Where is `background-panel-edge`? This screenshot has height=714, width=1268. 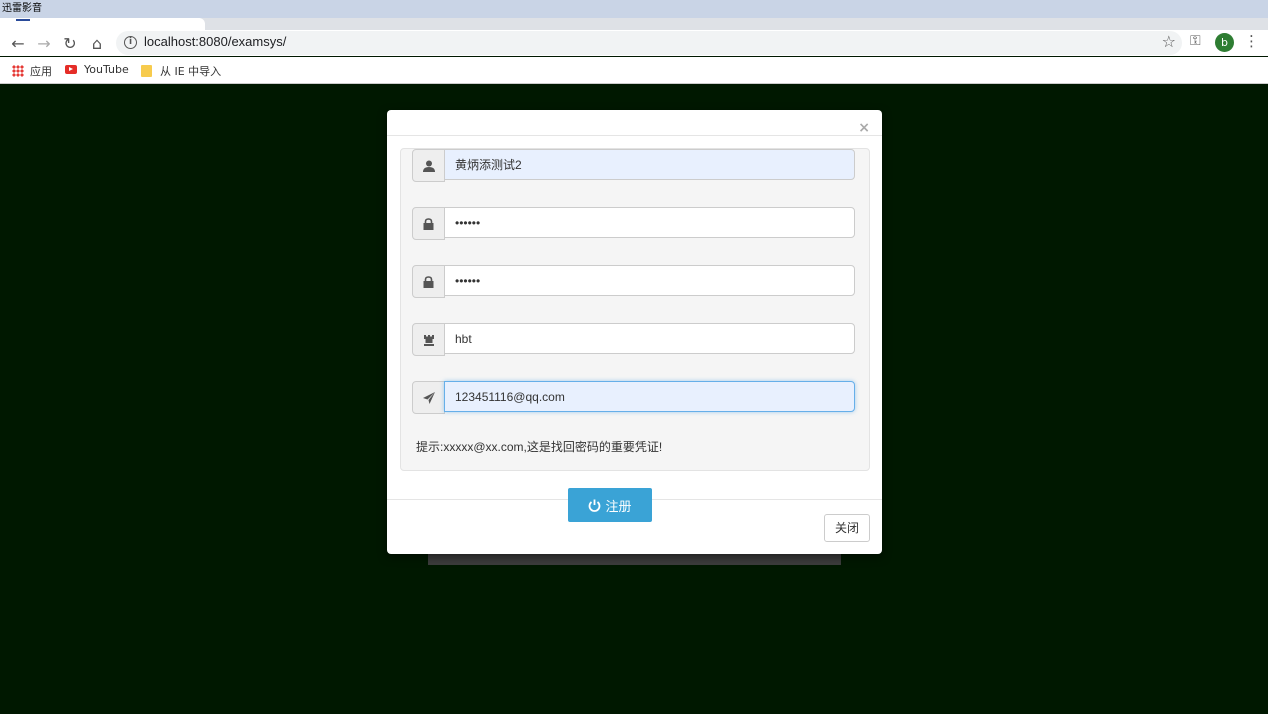 background-panel-edge is located at coordinates (634, 559).